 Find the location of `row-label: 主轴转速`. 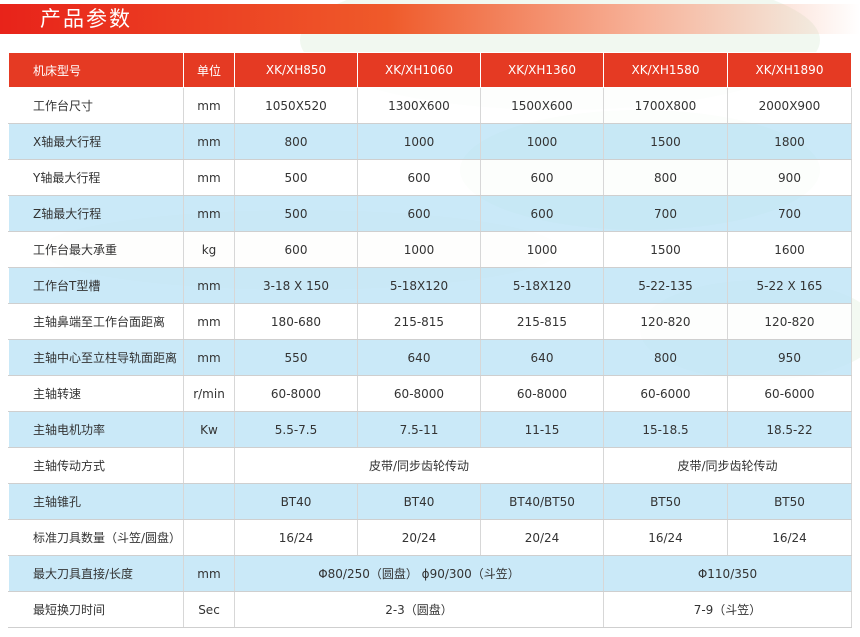

row-label: 主轴转速 is located at coordinates (96, 393).